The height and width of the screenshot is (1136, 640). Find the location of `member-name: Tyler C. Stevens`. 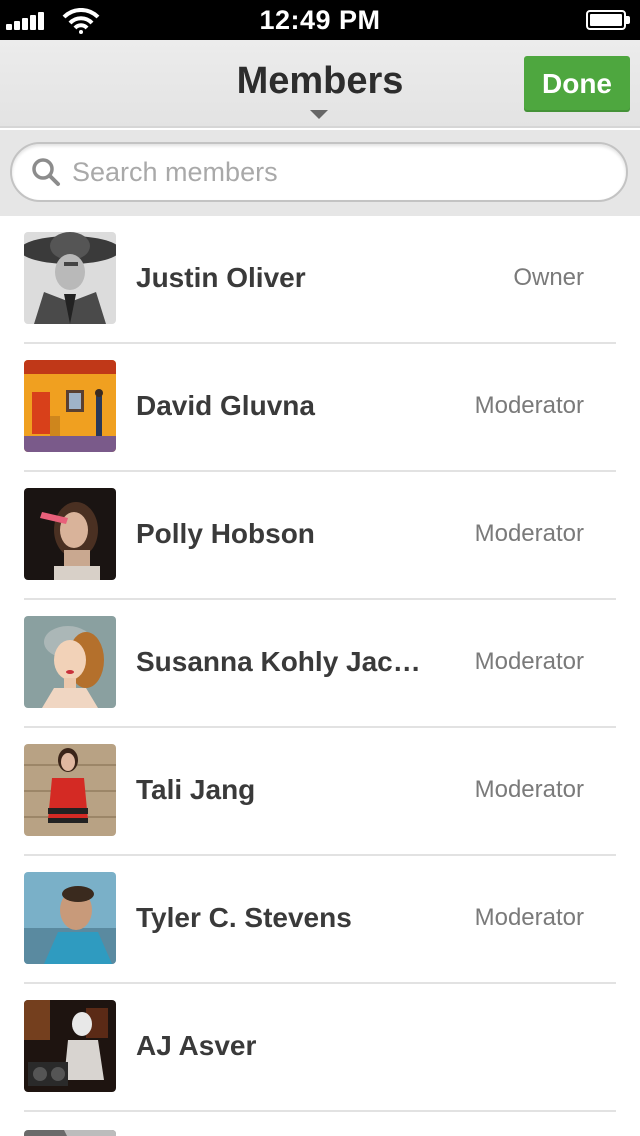

member-name: Tyler C. Stevens is located at coordinates (244, 917).